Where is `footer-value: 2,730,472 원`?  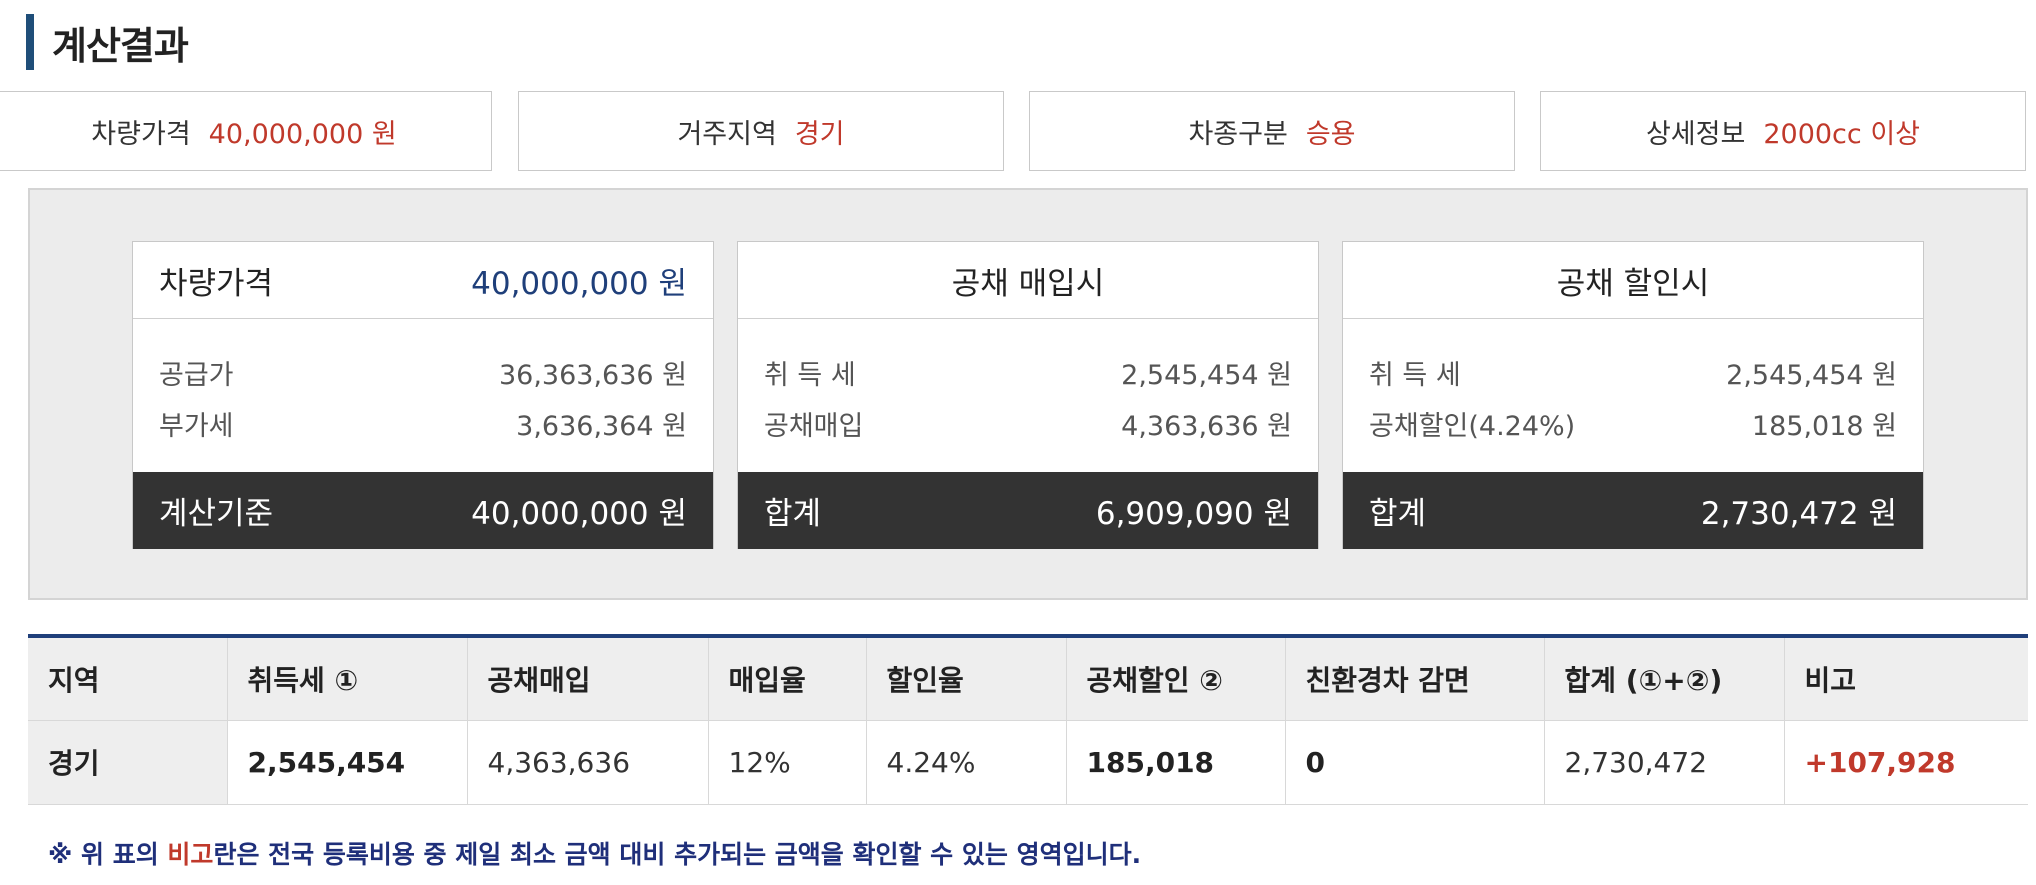
footer-value: 2,730,472 원 is located at coordinates (1798, 514).